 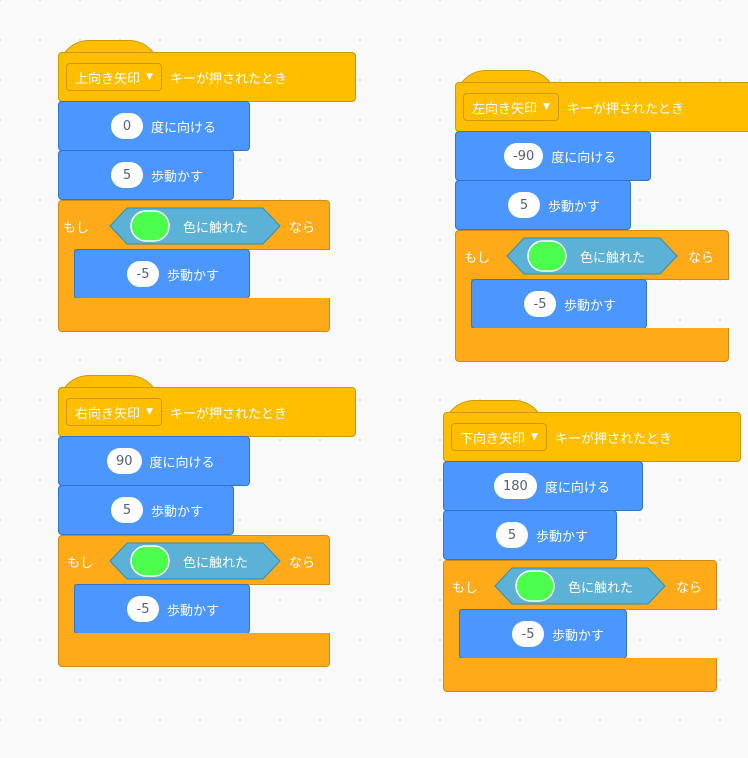 I want to click on key-dropdown: 上向き矢印 ▼, so click(x=114, y=77).